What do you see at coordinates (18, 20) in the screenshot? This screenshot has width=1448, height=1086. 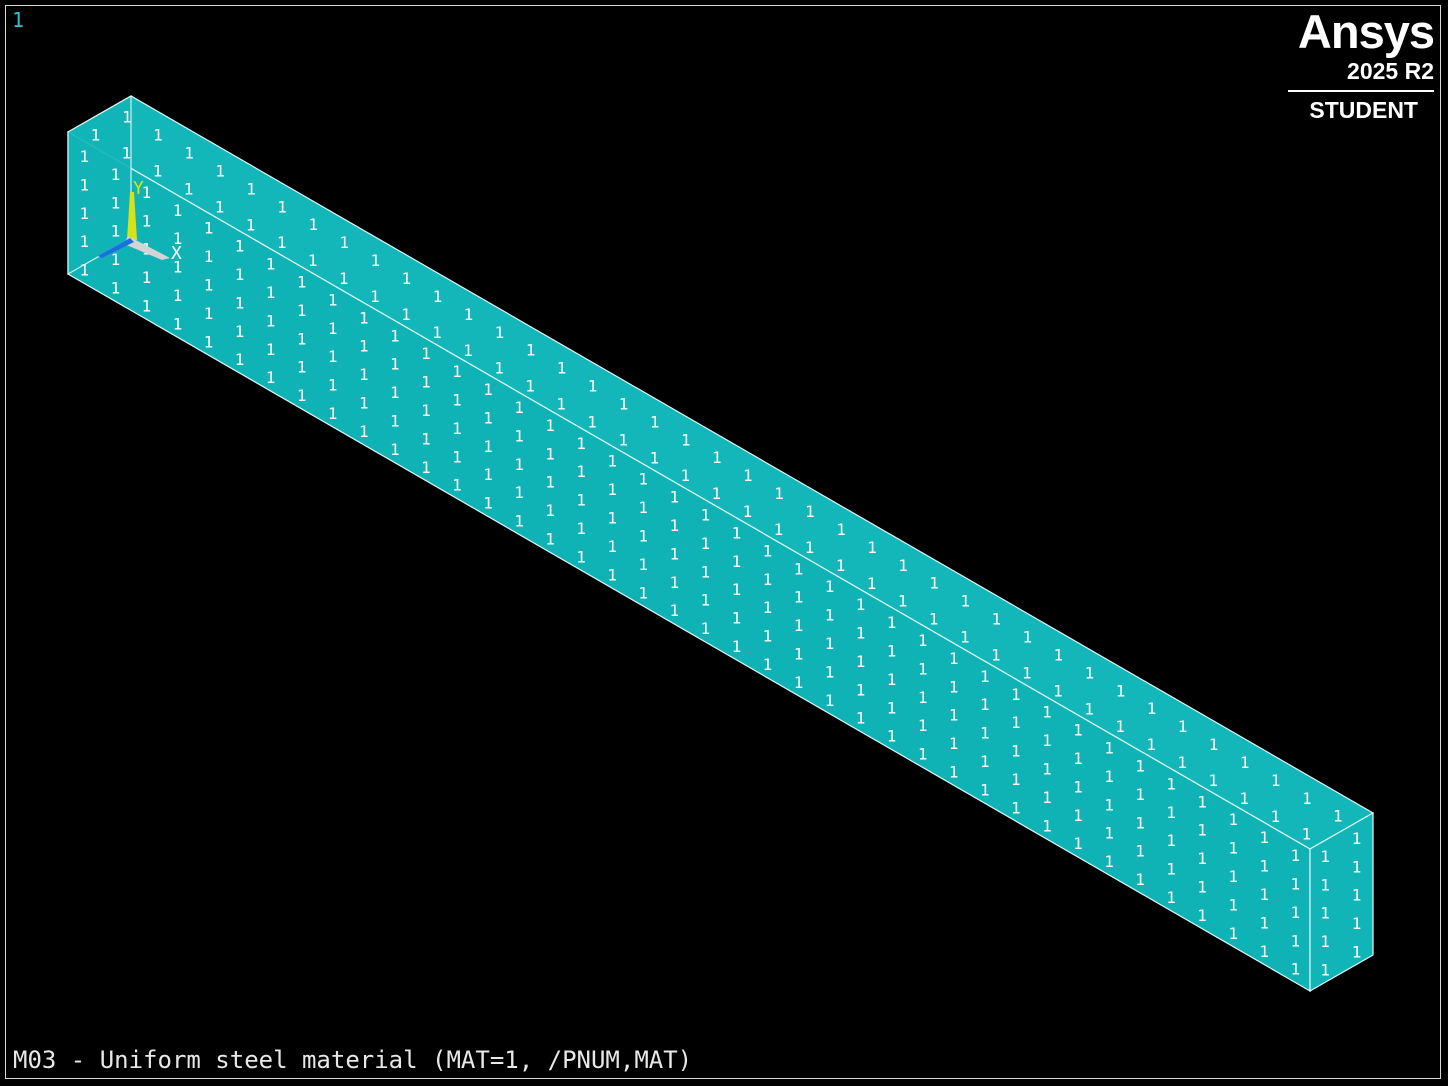 I see `window-number: 1` at bounding box center [18, 20].